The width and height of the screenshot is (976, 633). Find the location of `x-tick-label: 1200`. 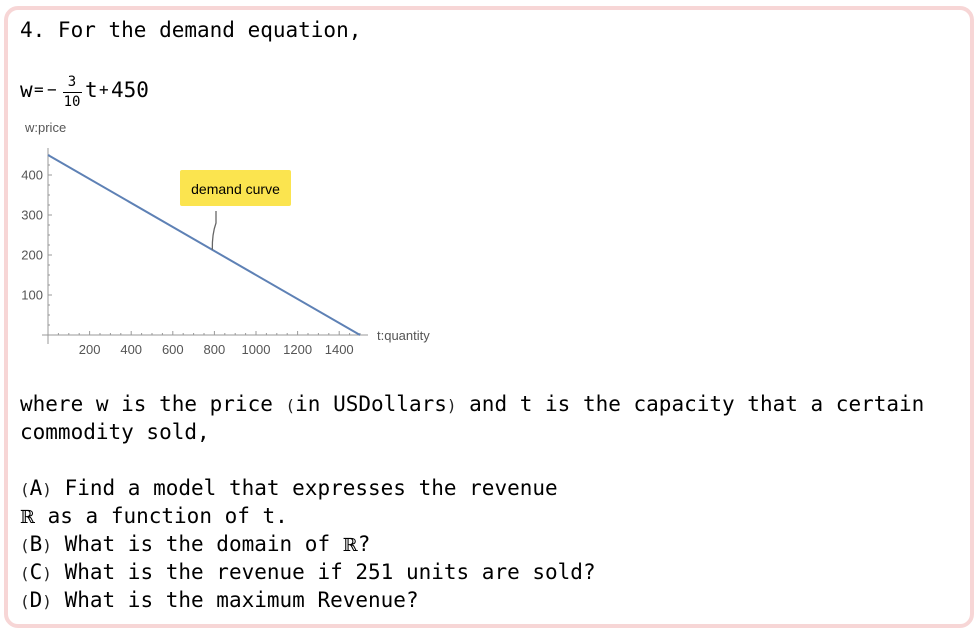

x-tick-label: 1200 is located at coordinates (297, 349).